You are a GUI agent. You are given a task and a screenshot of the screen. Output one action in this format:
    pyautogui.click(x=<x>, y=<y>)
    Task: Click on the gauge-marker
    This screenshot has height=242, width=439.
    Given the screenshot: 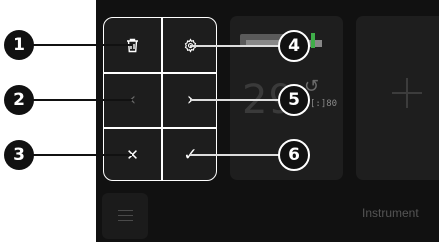 What is the action you would take?
    pyautogui.click(x=313, y=40)
    